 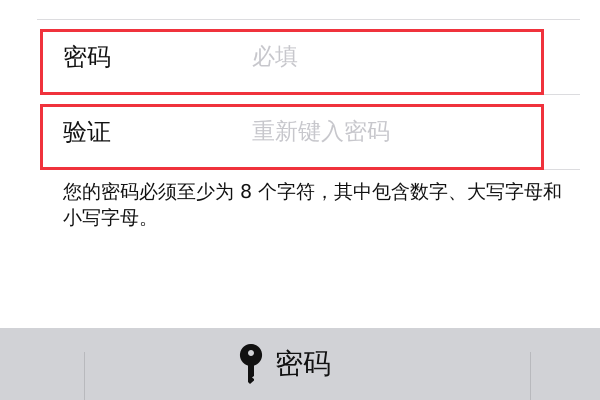 I want to click on password-button: 密码, so click(x=285, y=364).